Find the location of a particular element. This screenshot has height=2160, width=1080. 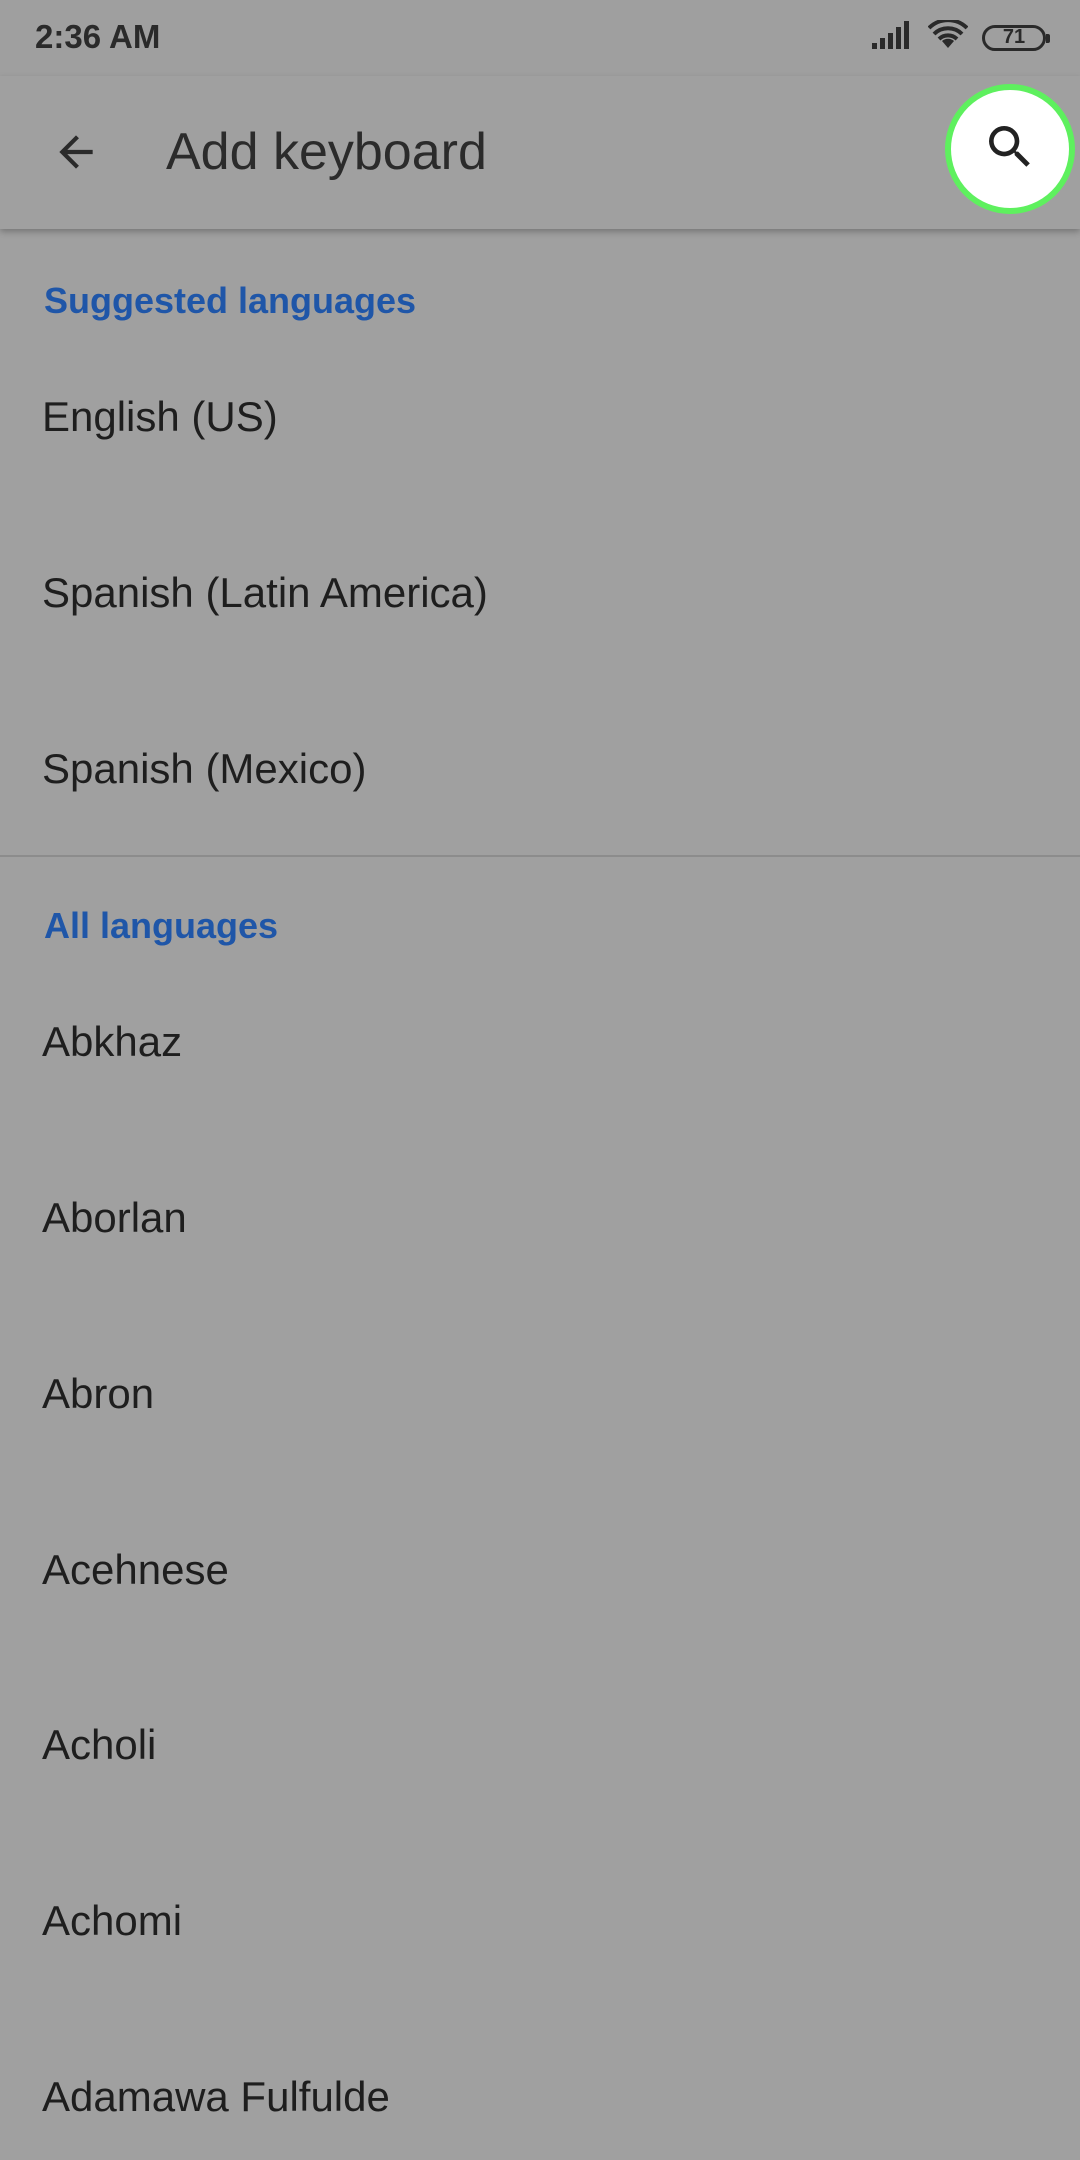

list-item-label: Spanish (Mexico) is located at coordinates (204, 768).